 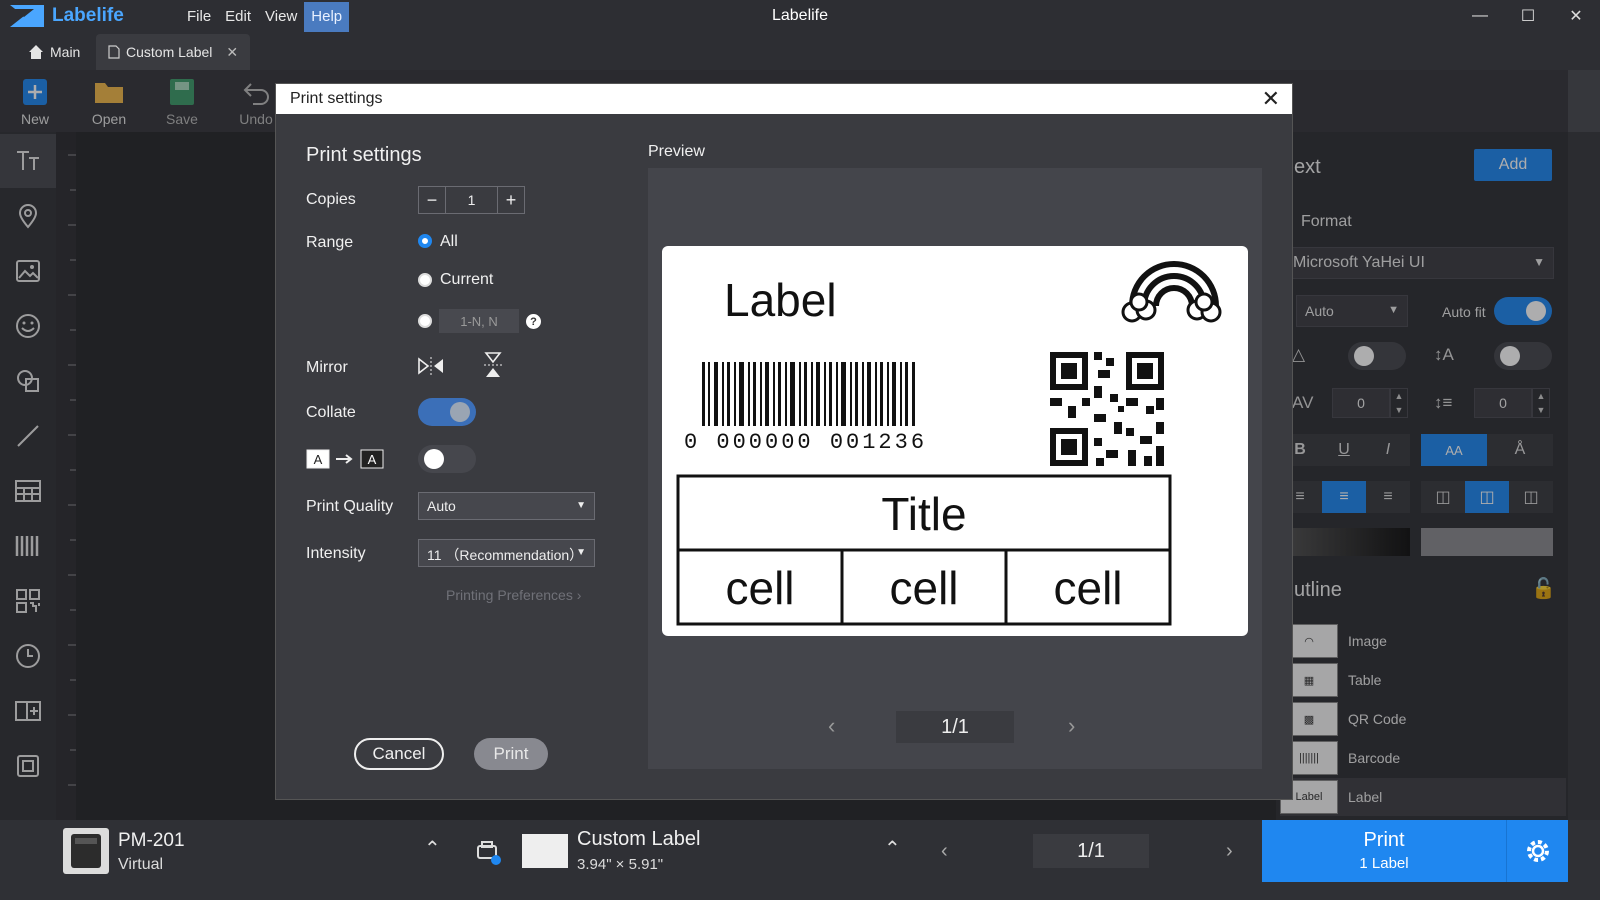 I want to click on preview-prev-icon: ‹, so click(x=831, y=726).